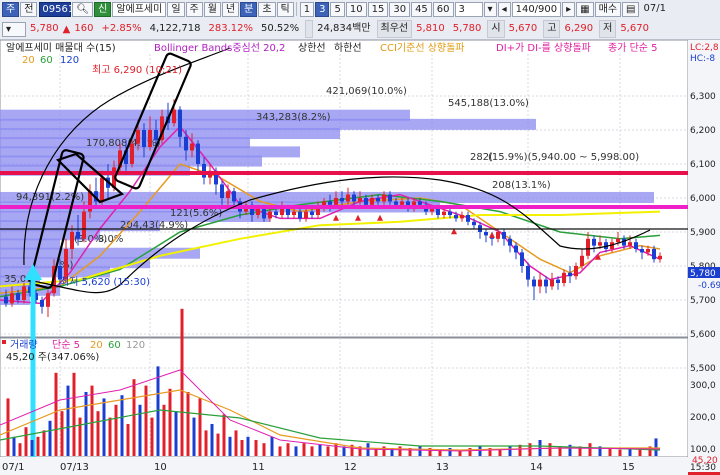 Image resolution: width=720 pixels, height=475 pixels. I want to click on band-label: (15.9%)(5,940.00 ~ 5,998.00), so click(563, 157).